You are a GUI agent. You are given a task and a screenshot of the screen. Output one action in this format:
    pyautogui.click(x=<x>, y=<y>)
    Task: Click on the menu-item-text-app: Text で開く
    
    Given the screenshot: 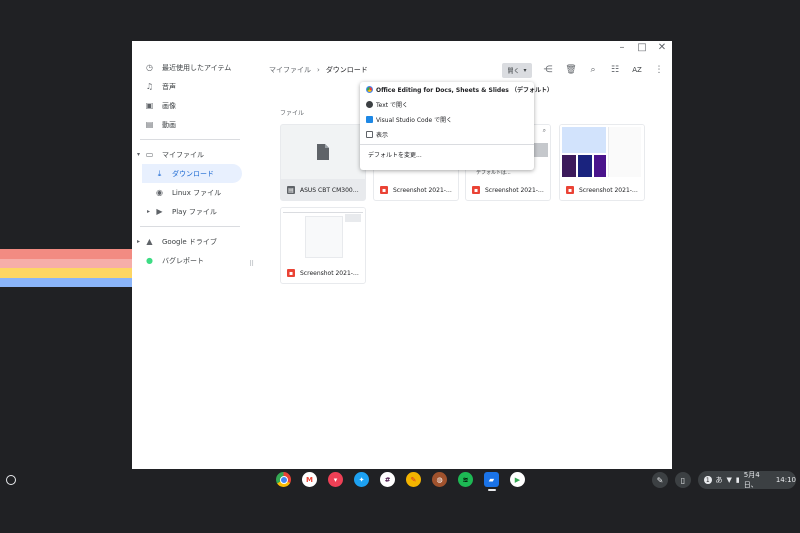 What is the action you would take?
    pyautogui.click(x=447, y=104)
    